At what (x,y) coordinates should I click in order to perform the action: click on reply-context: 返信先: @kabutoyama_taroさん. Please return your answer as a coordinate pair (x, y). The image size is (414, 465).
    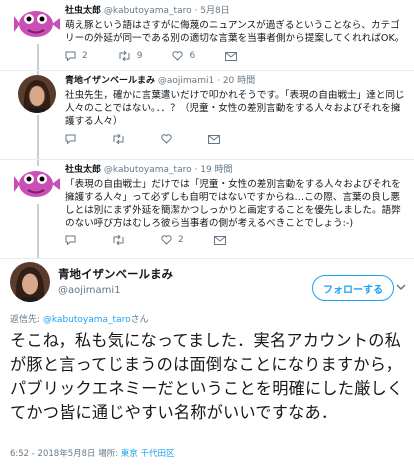
    Looking at the image, I should click on (79, 318).